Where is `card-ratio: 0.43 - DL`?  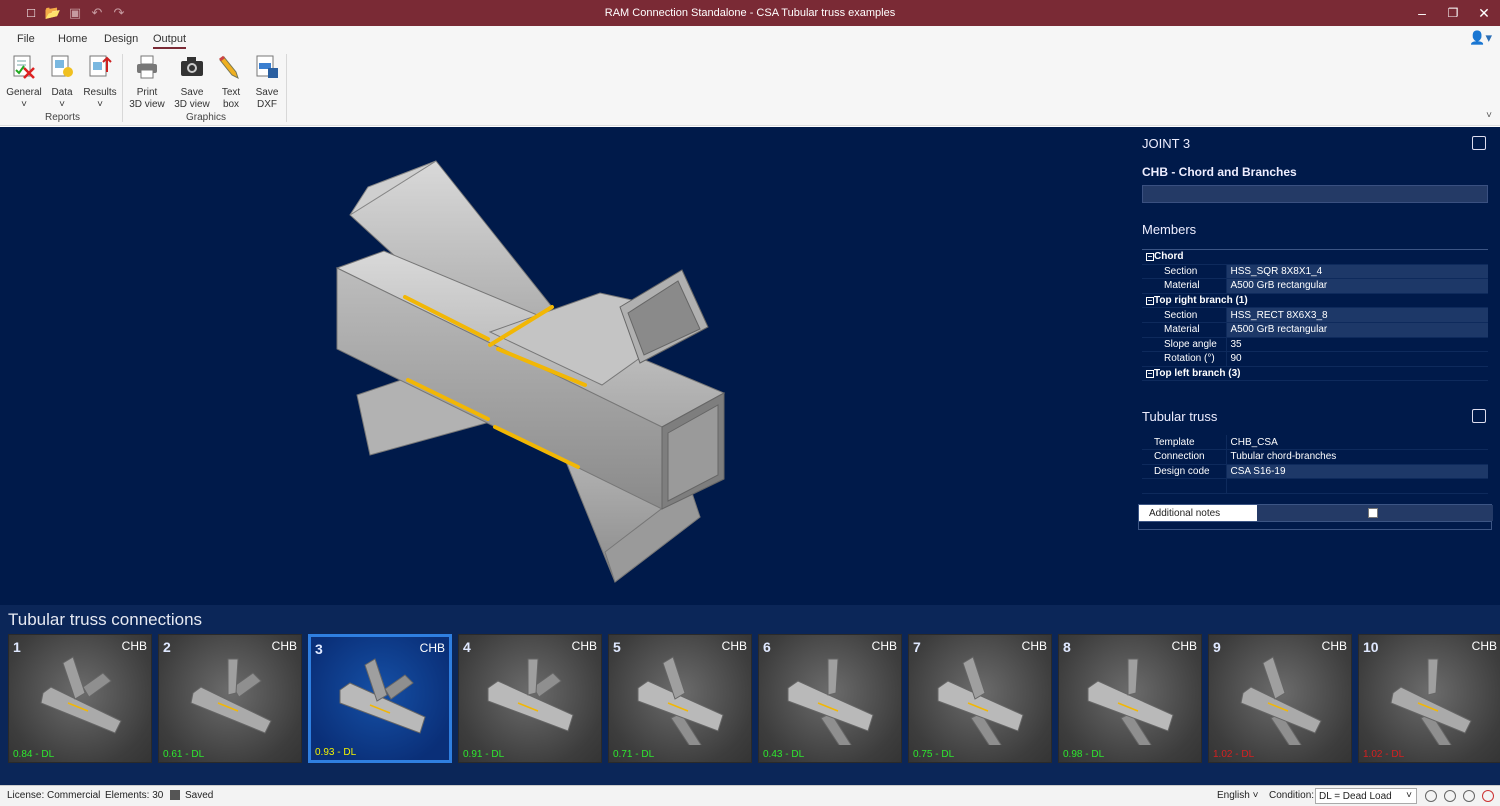 card-ratio: 0.43 - DL is located at coordinates (784, 754).